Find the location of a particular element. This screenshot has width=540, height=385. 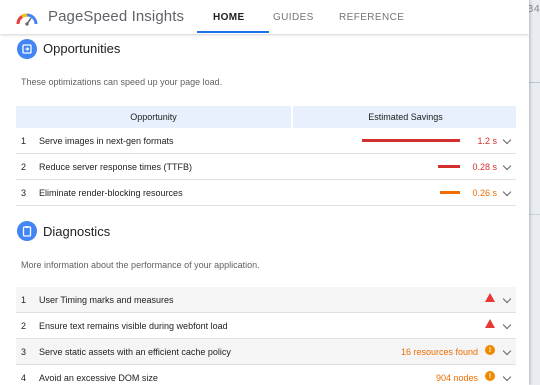

active-tab-indicator is located at coordinates (233, 32).